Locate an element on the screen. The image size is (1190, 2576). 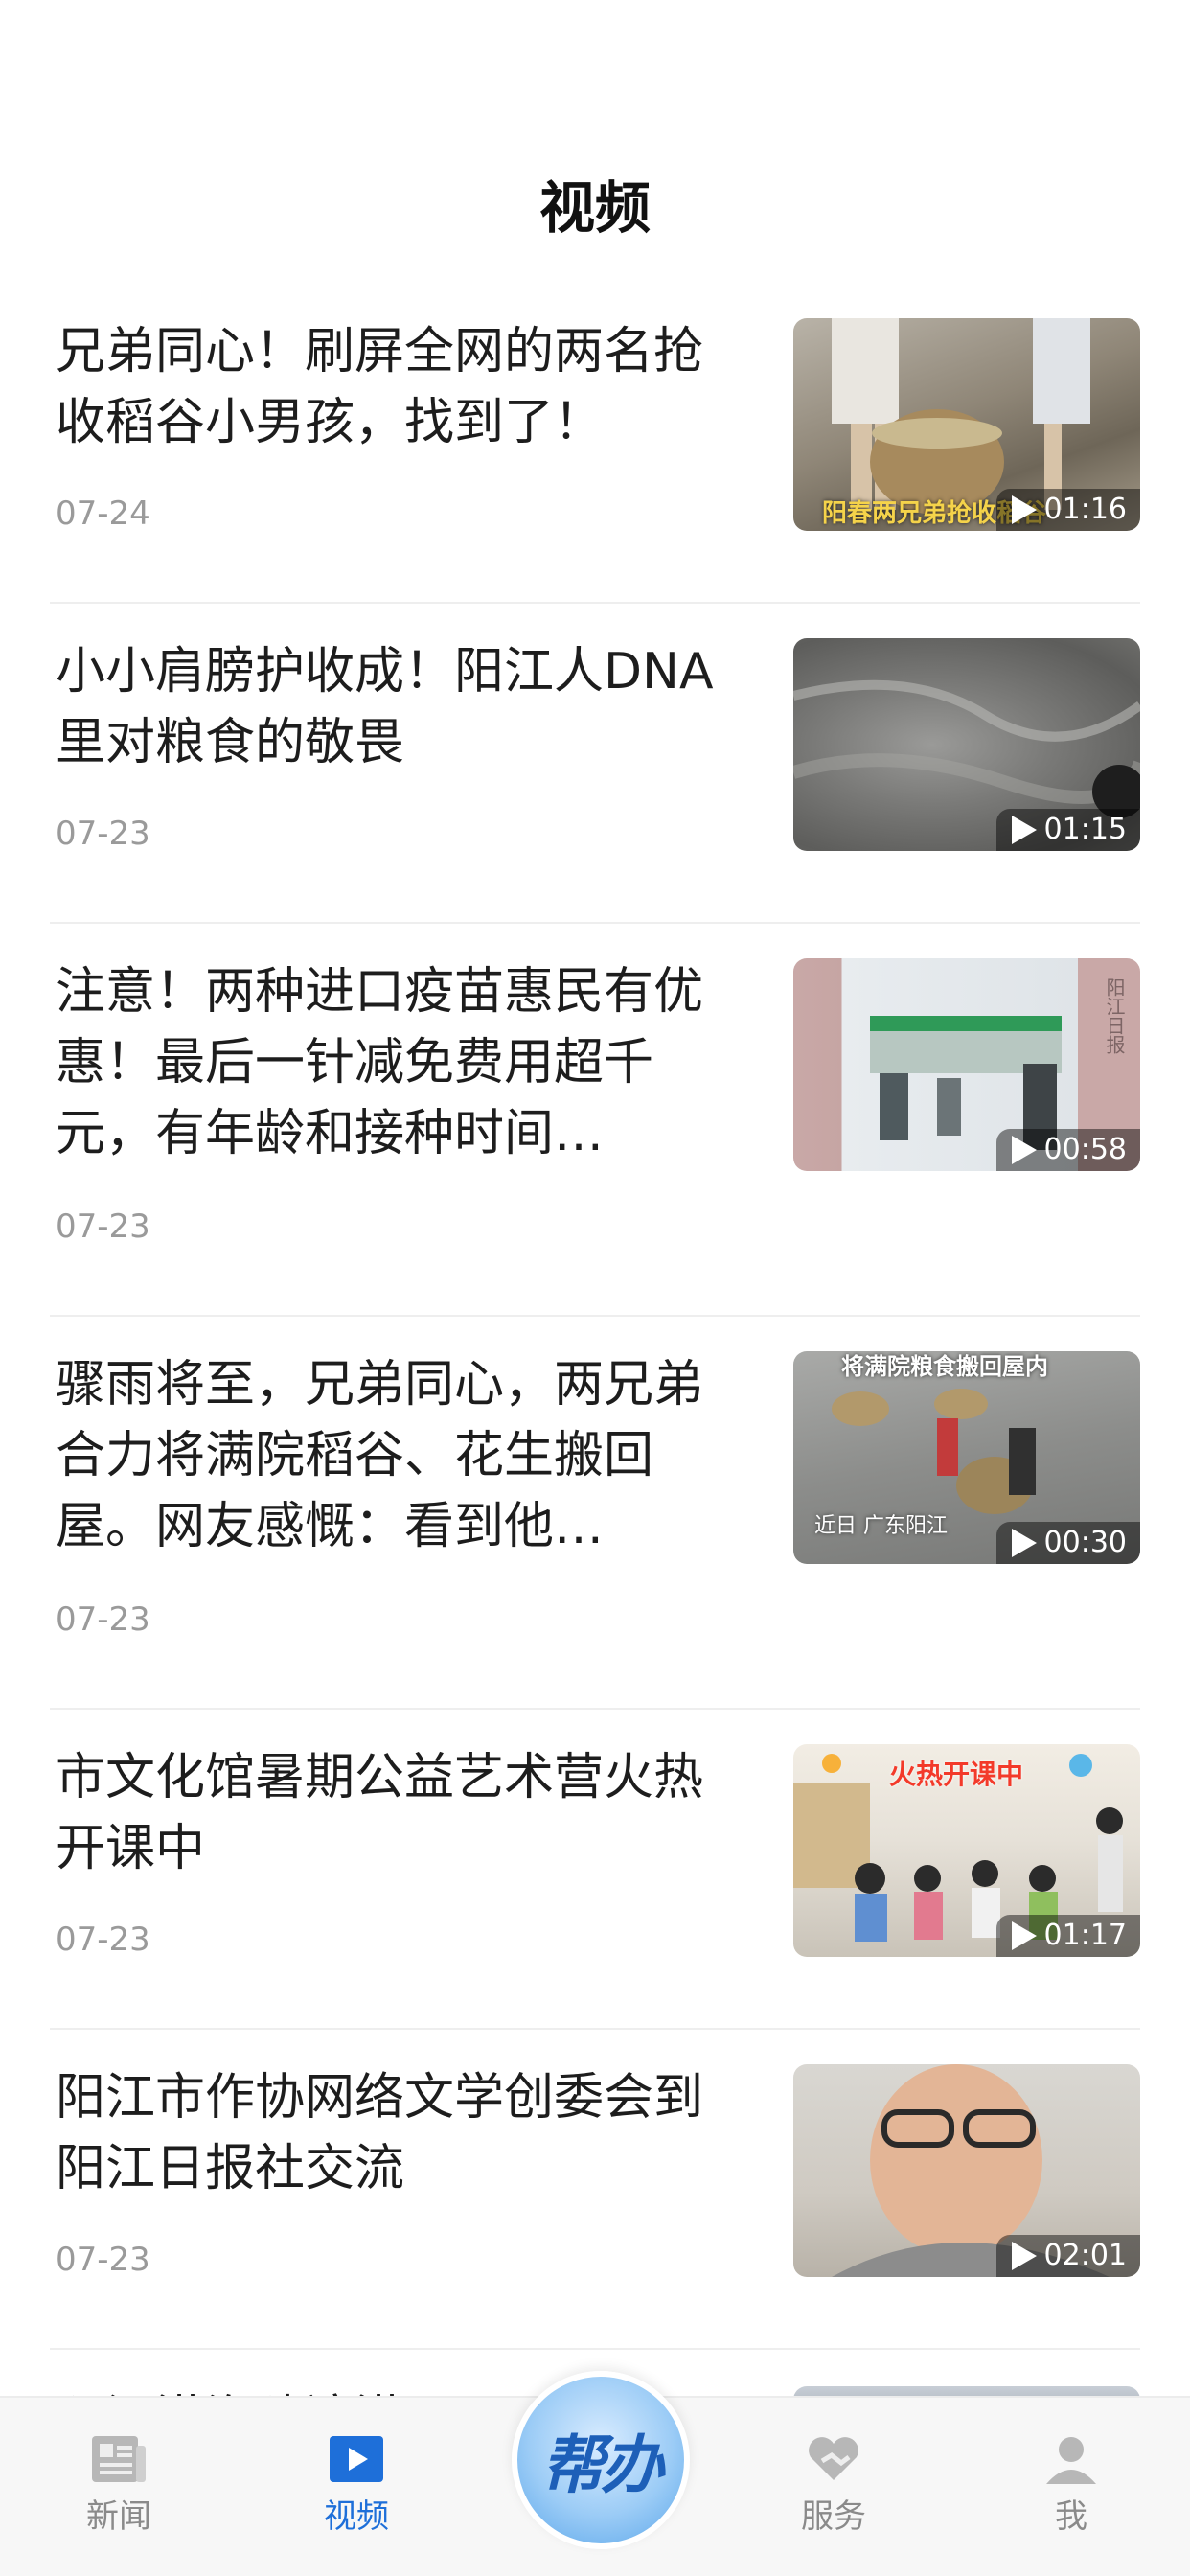
thumbnail-headline: 将满院粮食搬回屋内 is located at coordinates (945, 1366).